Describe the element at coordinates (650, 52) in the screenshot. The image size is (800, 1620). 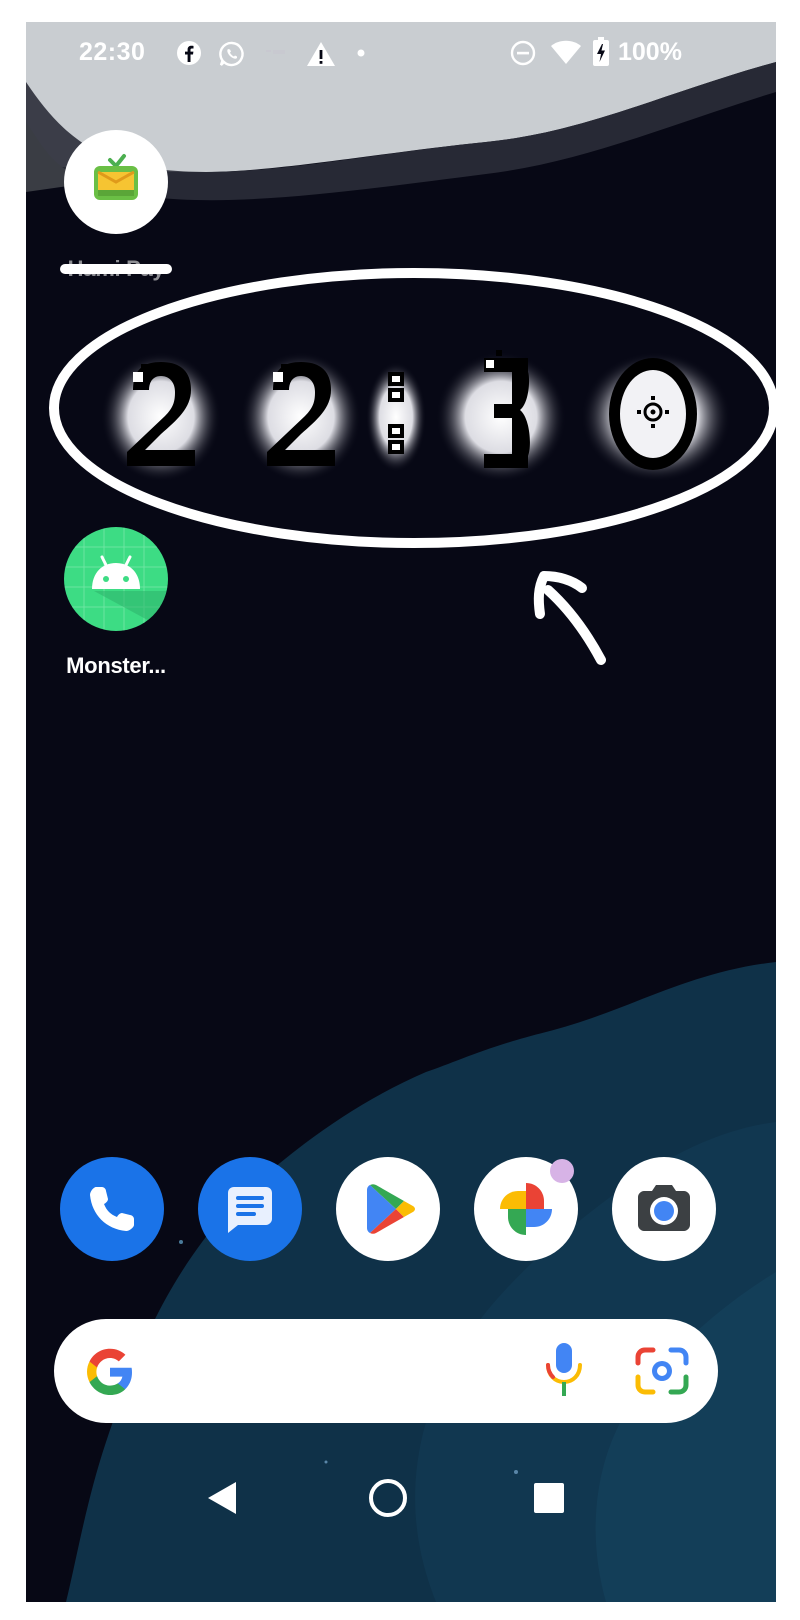
I see `battery-percent: 100%` at that location.